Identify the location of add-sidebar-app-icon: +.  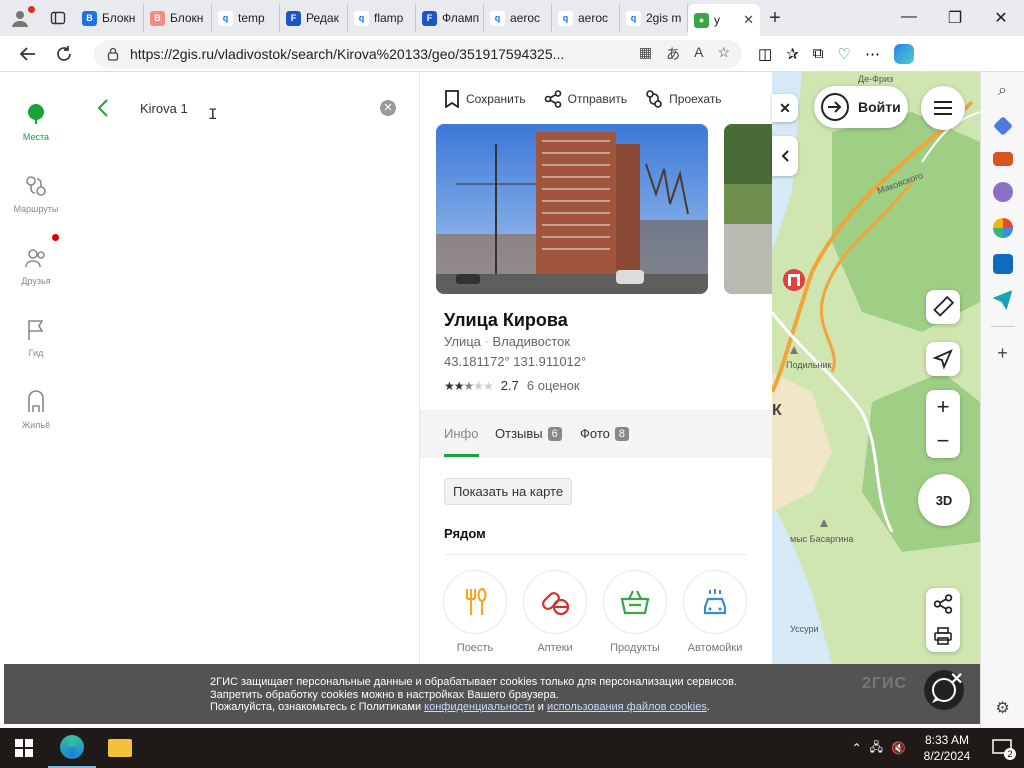
(1002, 353).